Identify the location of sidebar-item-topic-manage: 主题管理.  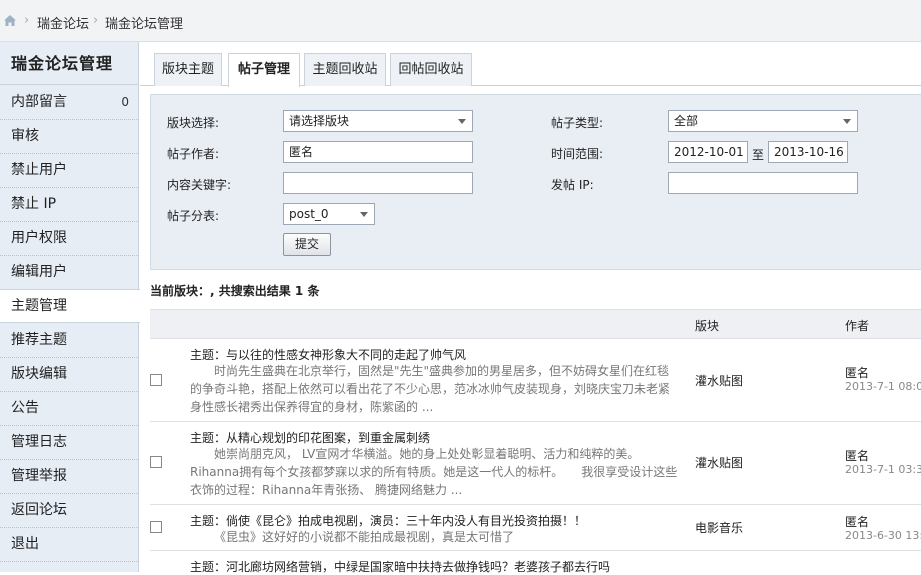
(70, 306).